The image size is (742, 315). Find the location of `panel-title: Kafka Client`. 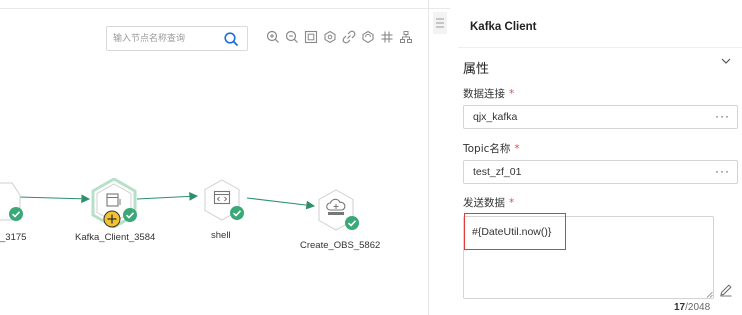

panel-title: Kafka Client is located at coordinates (503, 27).